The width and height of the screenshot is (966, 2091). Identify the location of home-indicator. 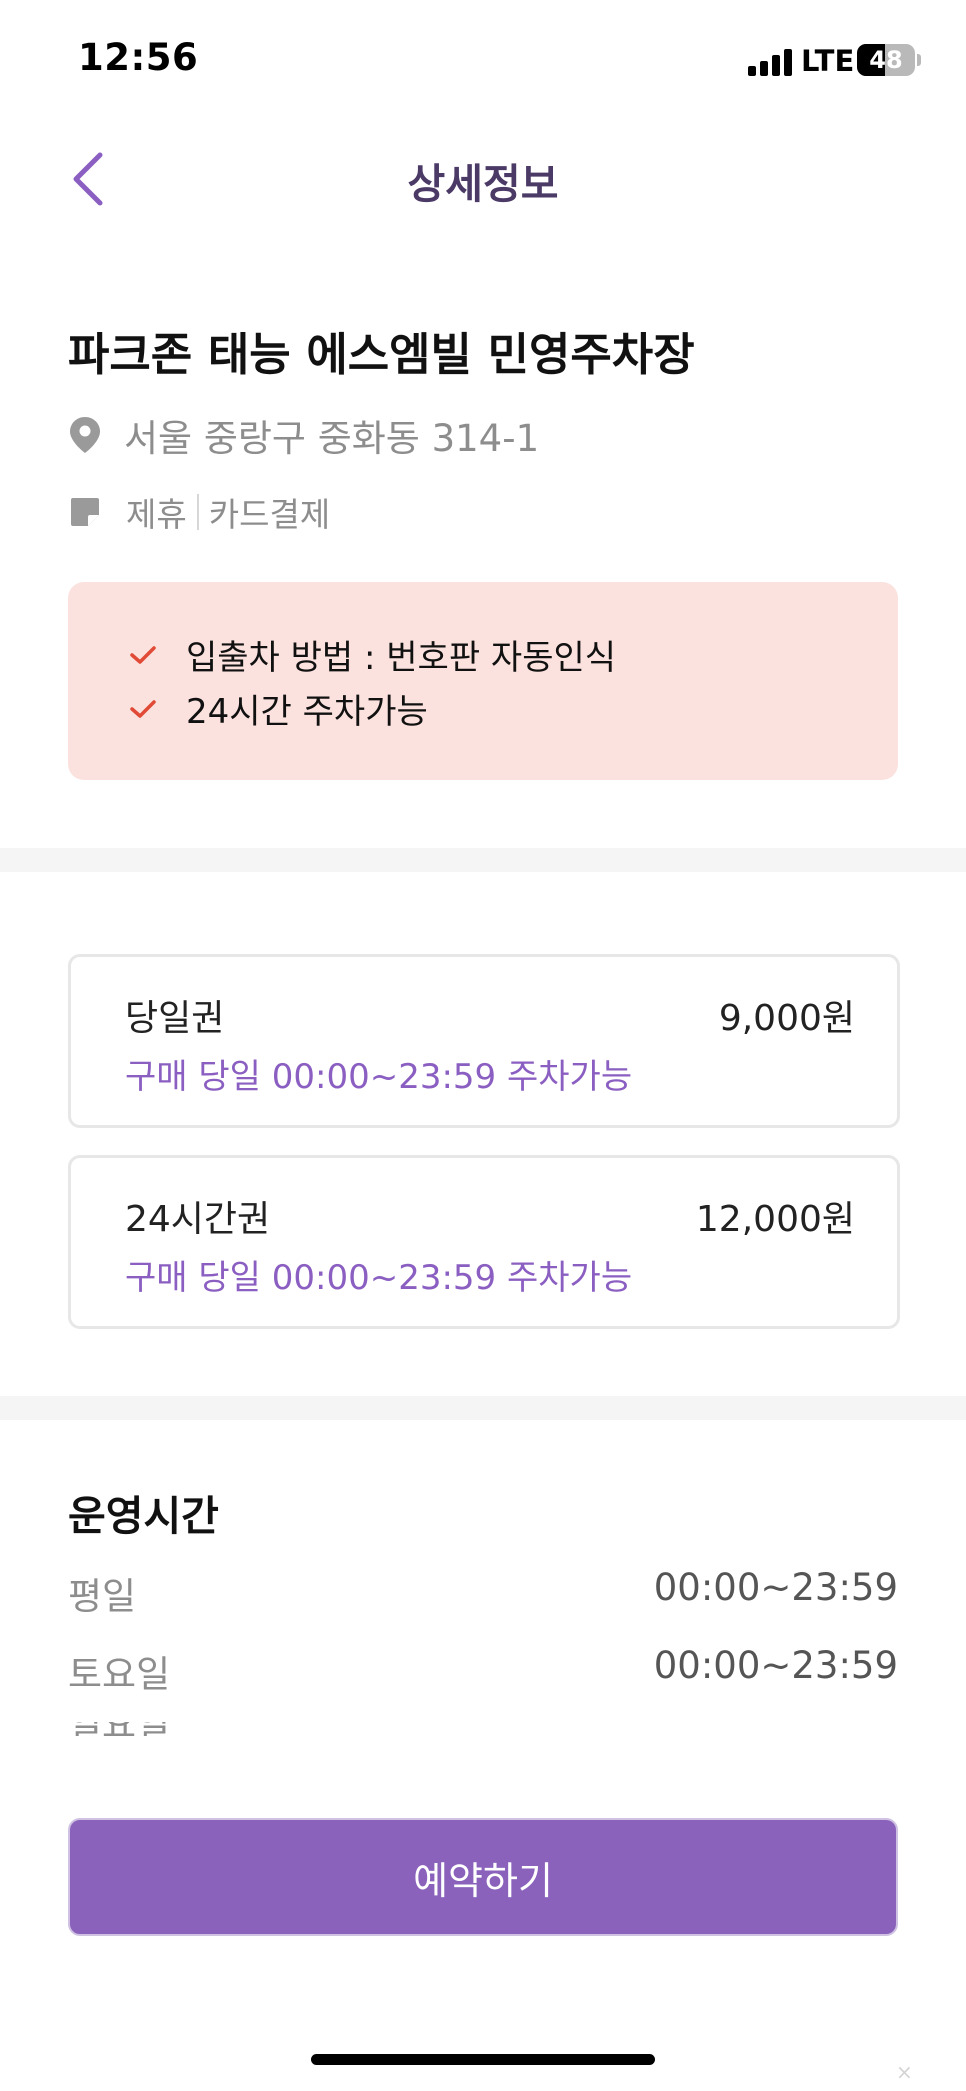
(483, 2059).